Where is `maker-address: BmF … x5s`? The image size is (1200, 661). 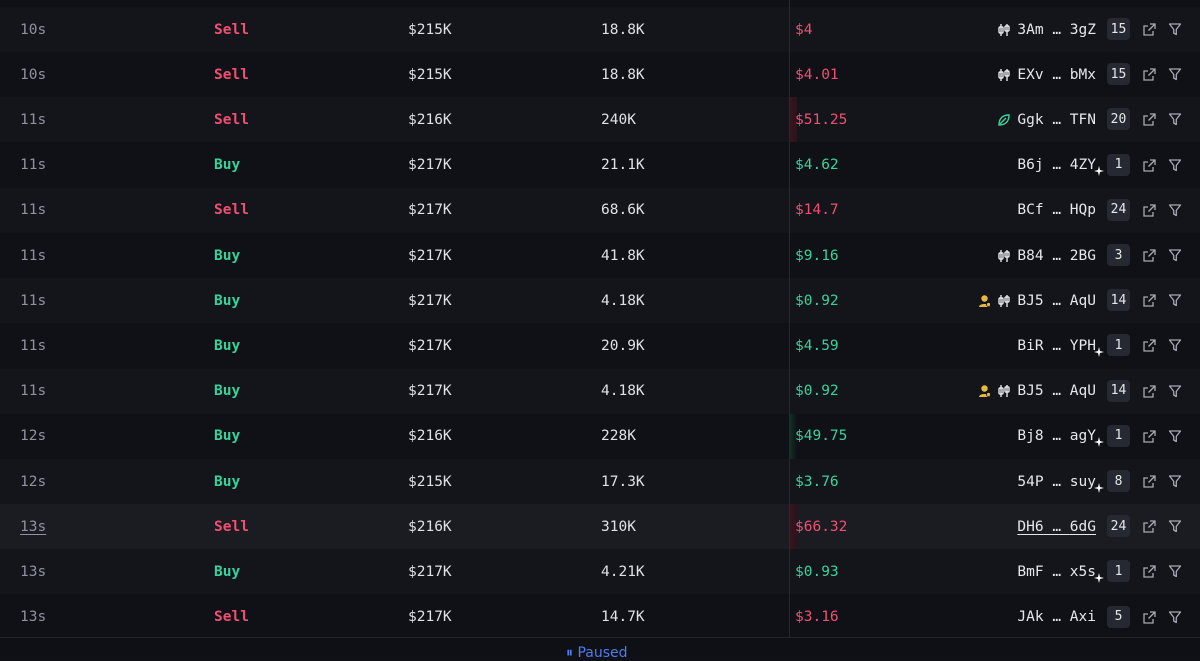 maker-address: BmF … x5s is located at coordinates (1060, 573).